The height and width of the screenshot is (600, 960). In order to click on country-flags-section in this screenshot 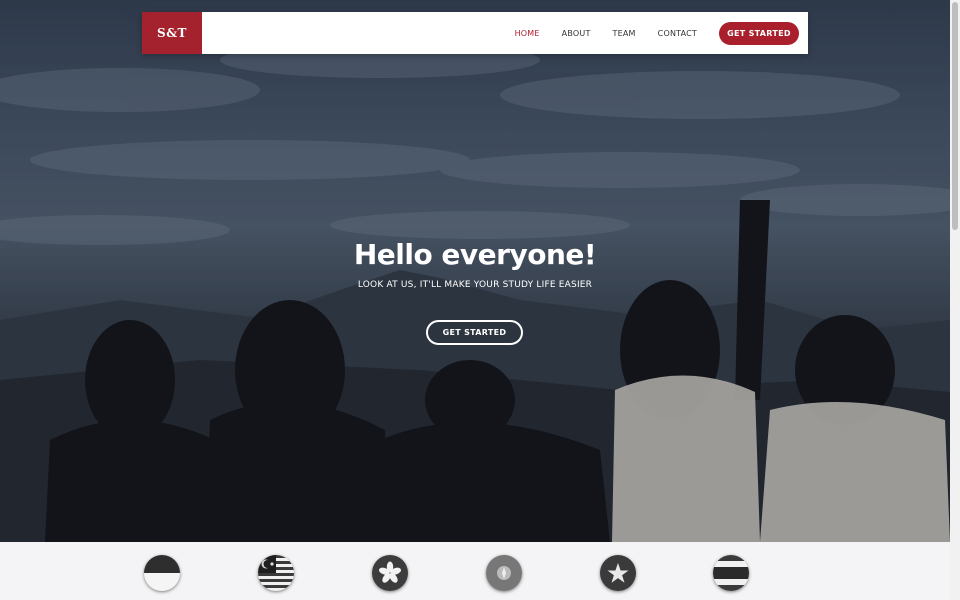, I will do `click(475, 571)`.